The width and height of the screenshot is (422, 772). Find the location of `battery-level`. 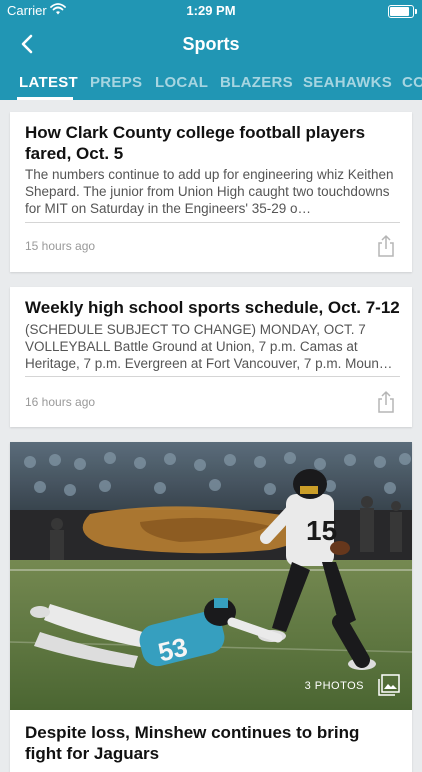

battery-level is located at coordinates (399, 11).